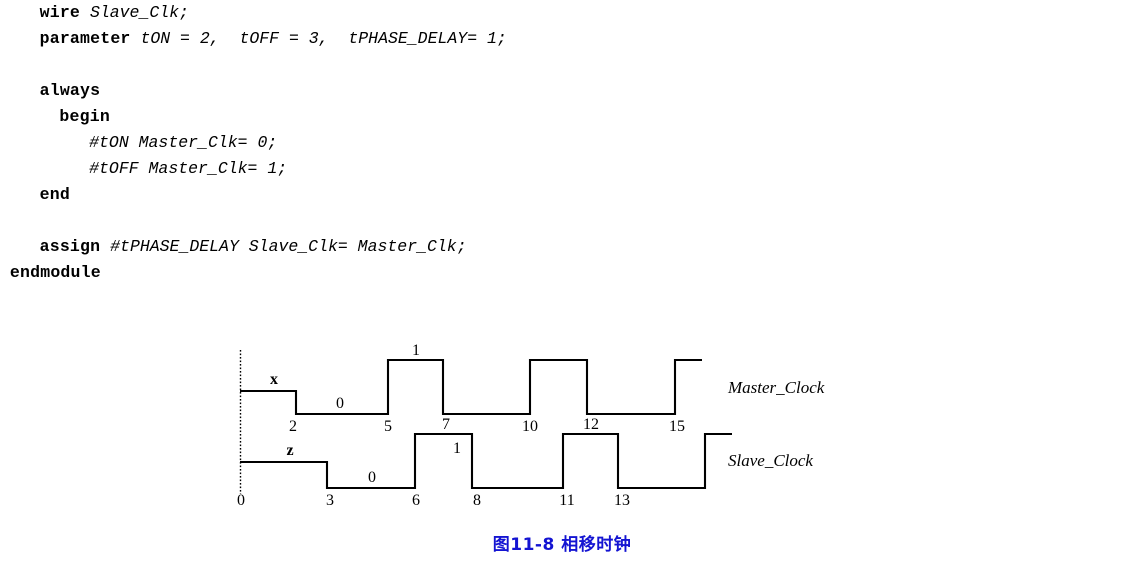 Image resolution: width=1124 pixels, height=574 pixels. What do you see at coordinates (293, 426) in the screenshot?
I see `master-time-label: 2` at bounding box center [293, 426].